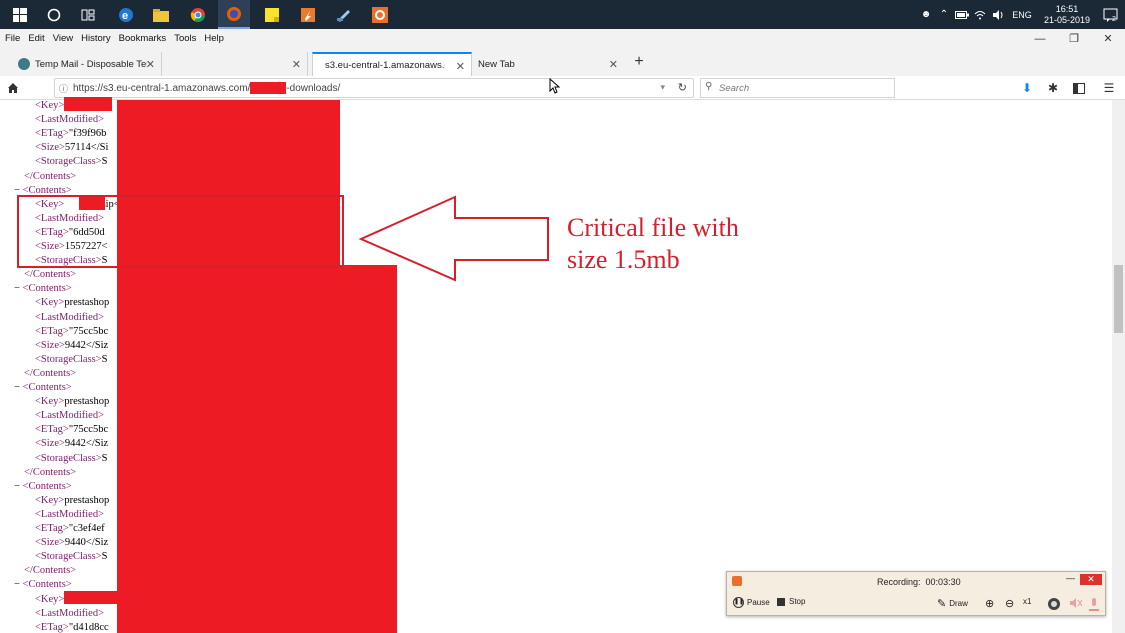 The image size is (1125, 633). I want to click on tab-temp-mail: Temp Mail - Disposable Tem ✕, so click(87, 64).